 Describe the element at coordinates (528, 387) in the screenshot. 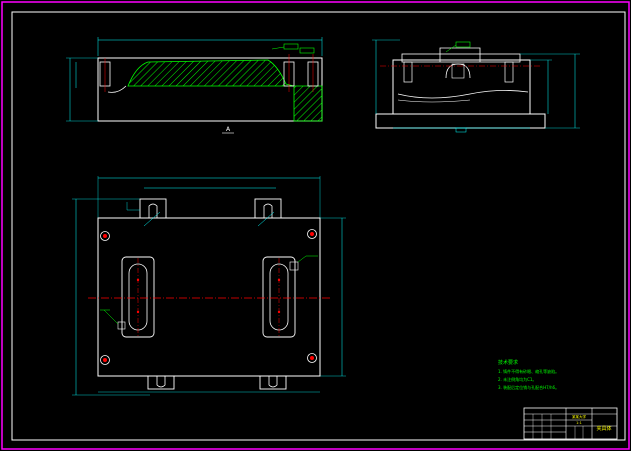

I see `note-3: 3. 装配后定位销与孔配合H7/h6。` at that location.